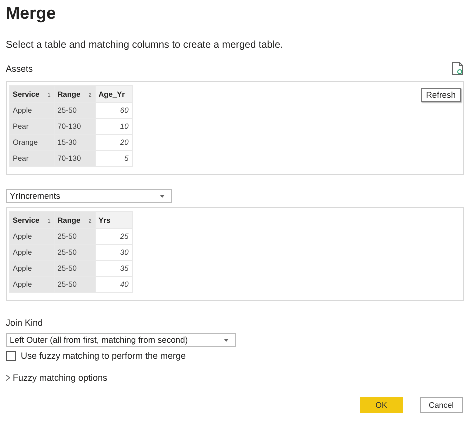  I want to click on field-label: Join Kind, so click(25, 323).